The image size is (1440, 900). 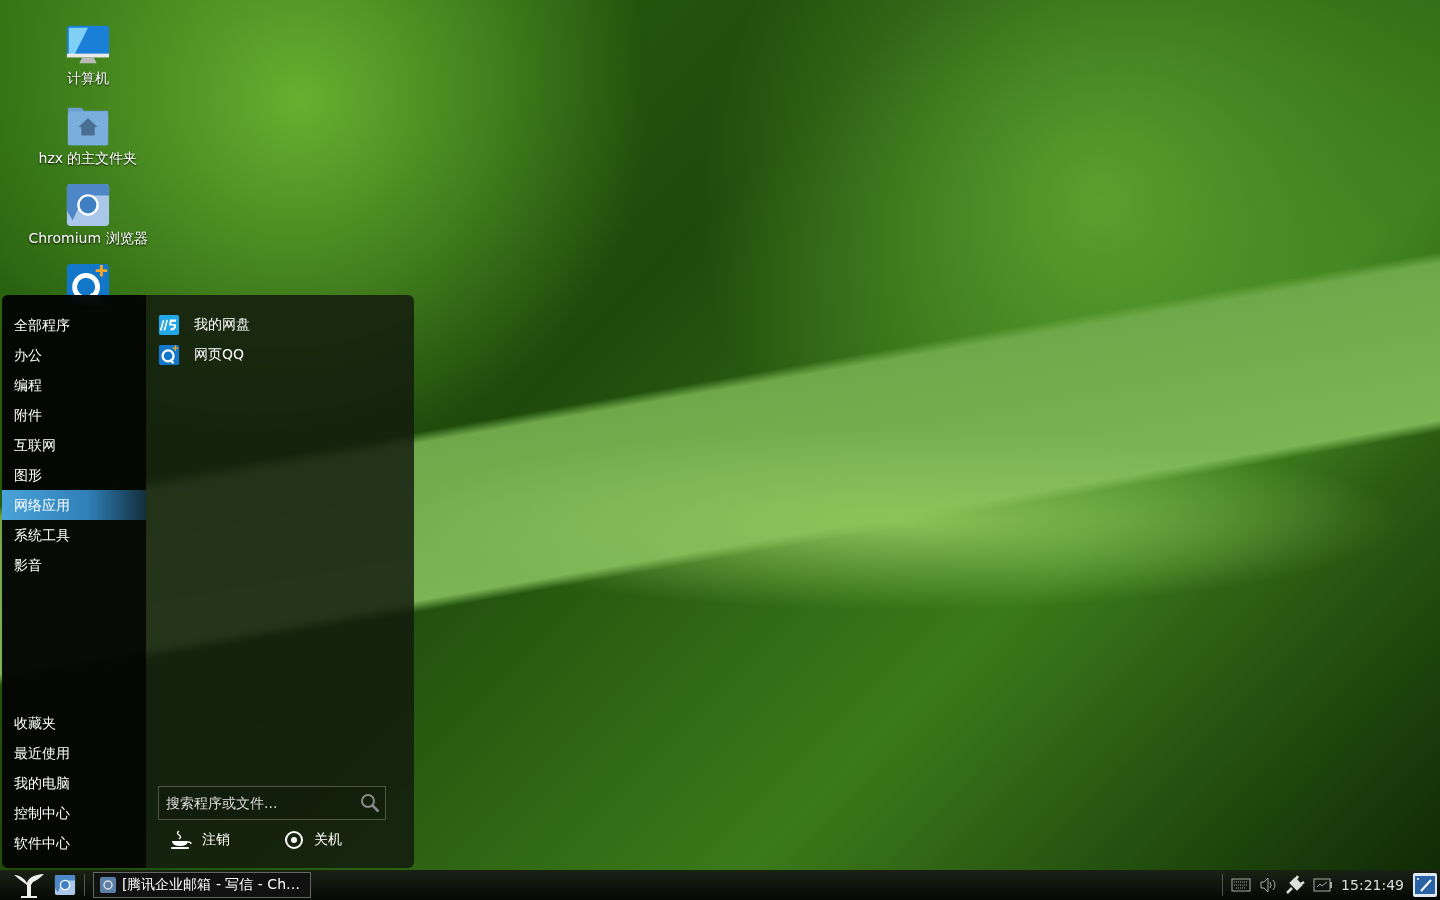 I want to click on menu-category: 网络应用, so click(x=74, y=505).